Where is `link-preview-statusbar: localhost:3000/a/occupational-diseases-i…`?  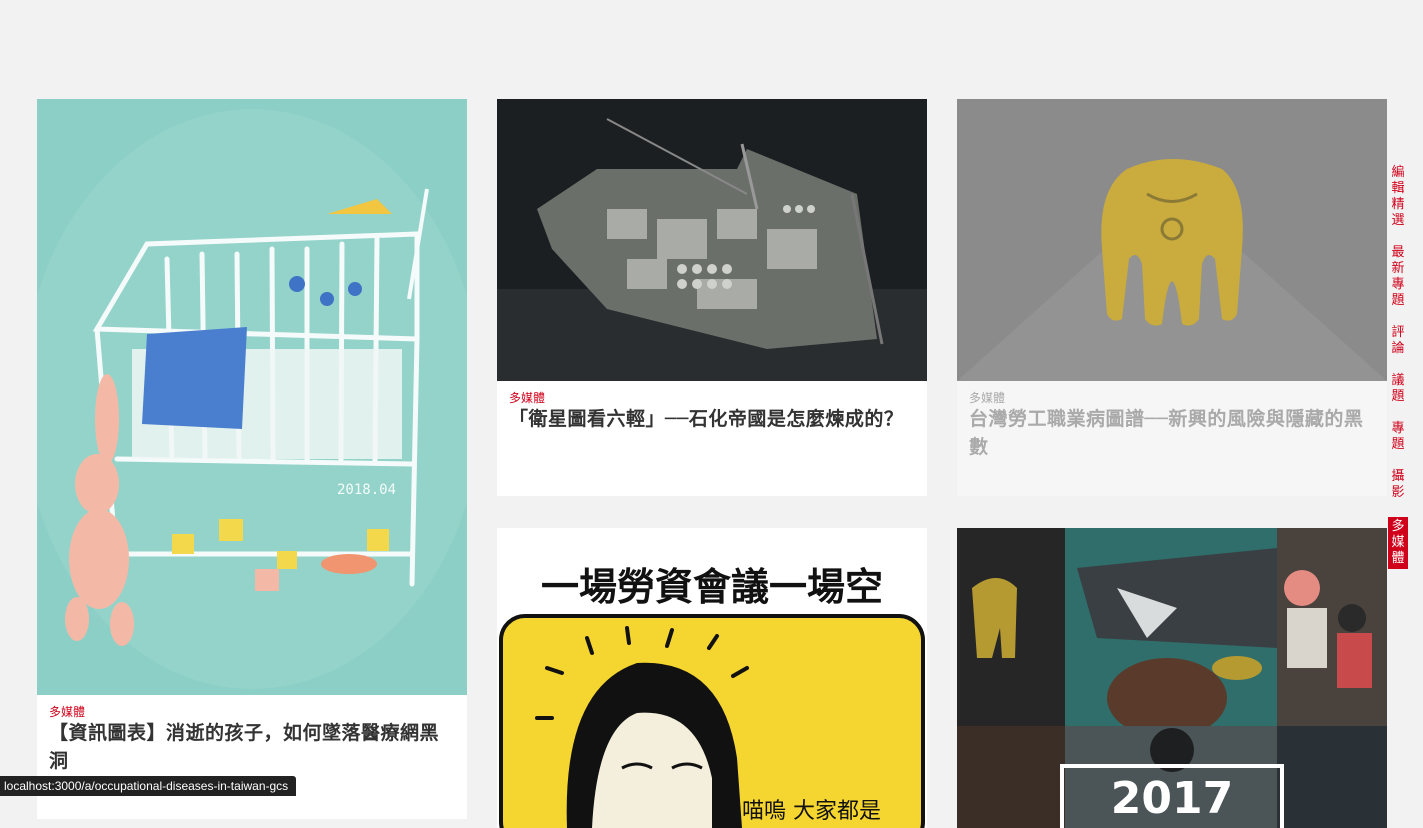
link-preview-statusbar: localhost:3000/a/occupational-diseases-i… is located at coordinates (148, 786).